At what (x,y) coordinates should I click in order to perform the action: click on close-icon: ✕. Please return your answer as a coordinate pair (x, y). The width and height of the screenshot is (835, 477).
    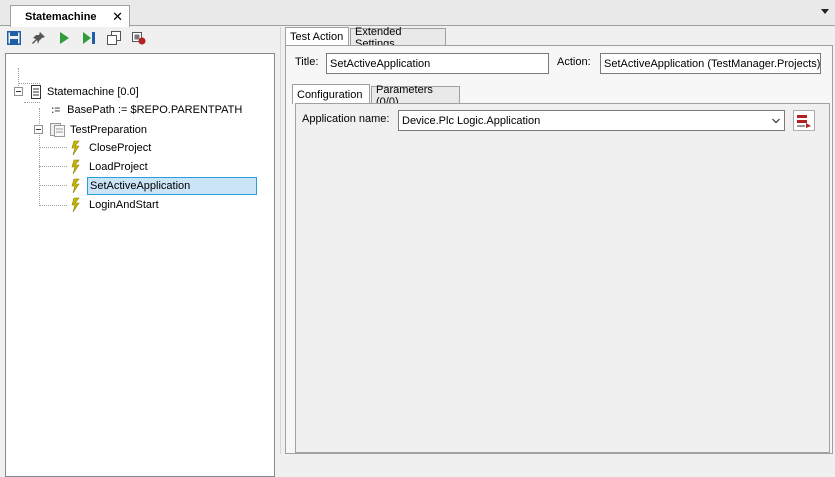
    Looking at the image, I should click on (117, 17).